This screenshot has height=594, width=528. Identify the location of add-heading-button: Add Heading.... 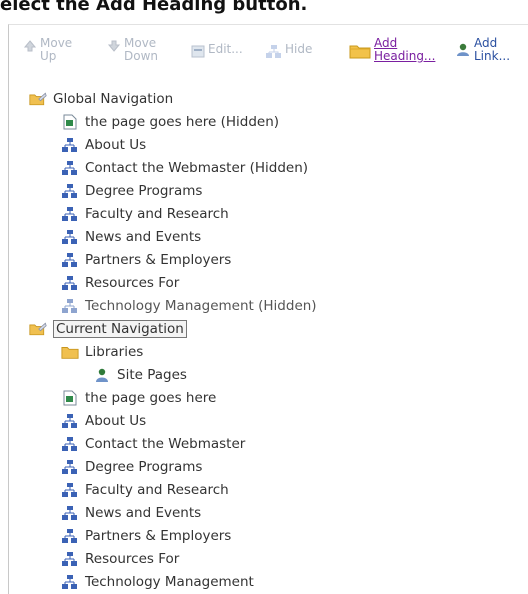
(392, 50).